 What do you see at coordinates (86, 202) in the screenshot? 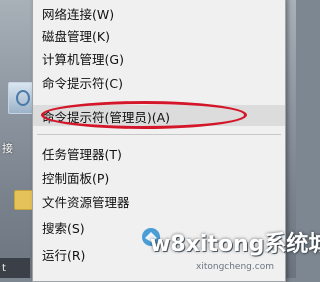
I see `menu-item-label: 文件资源管理器` at bounding box center [86, 202].